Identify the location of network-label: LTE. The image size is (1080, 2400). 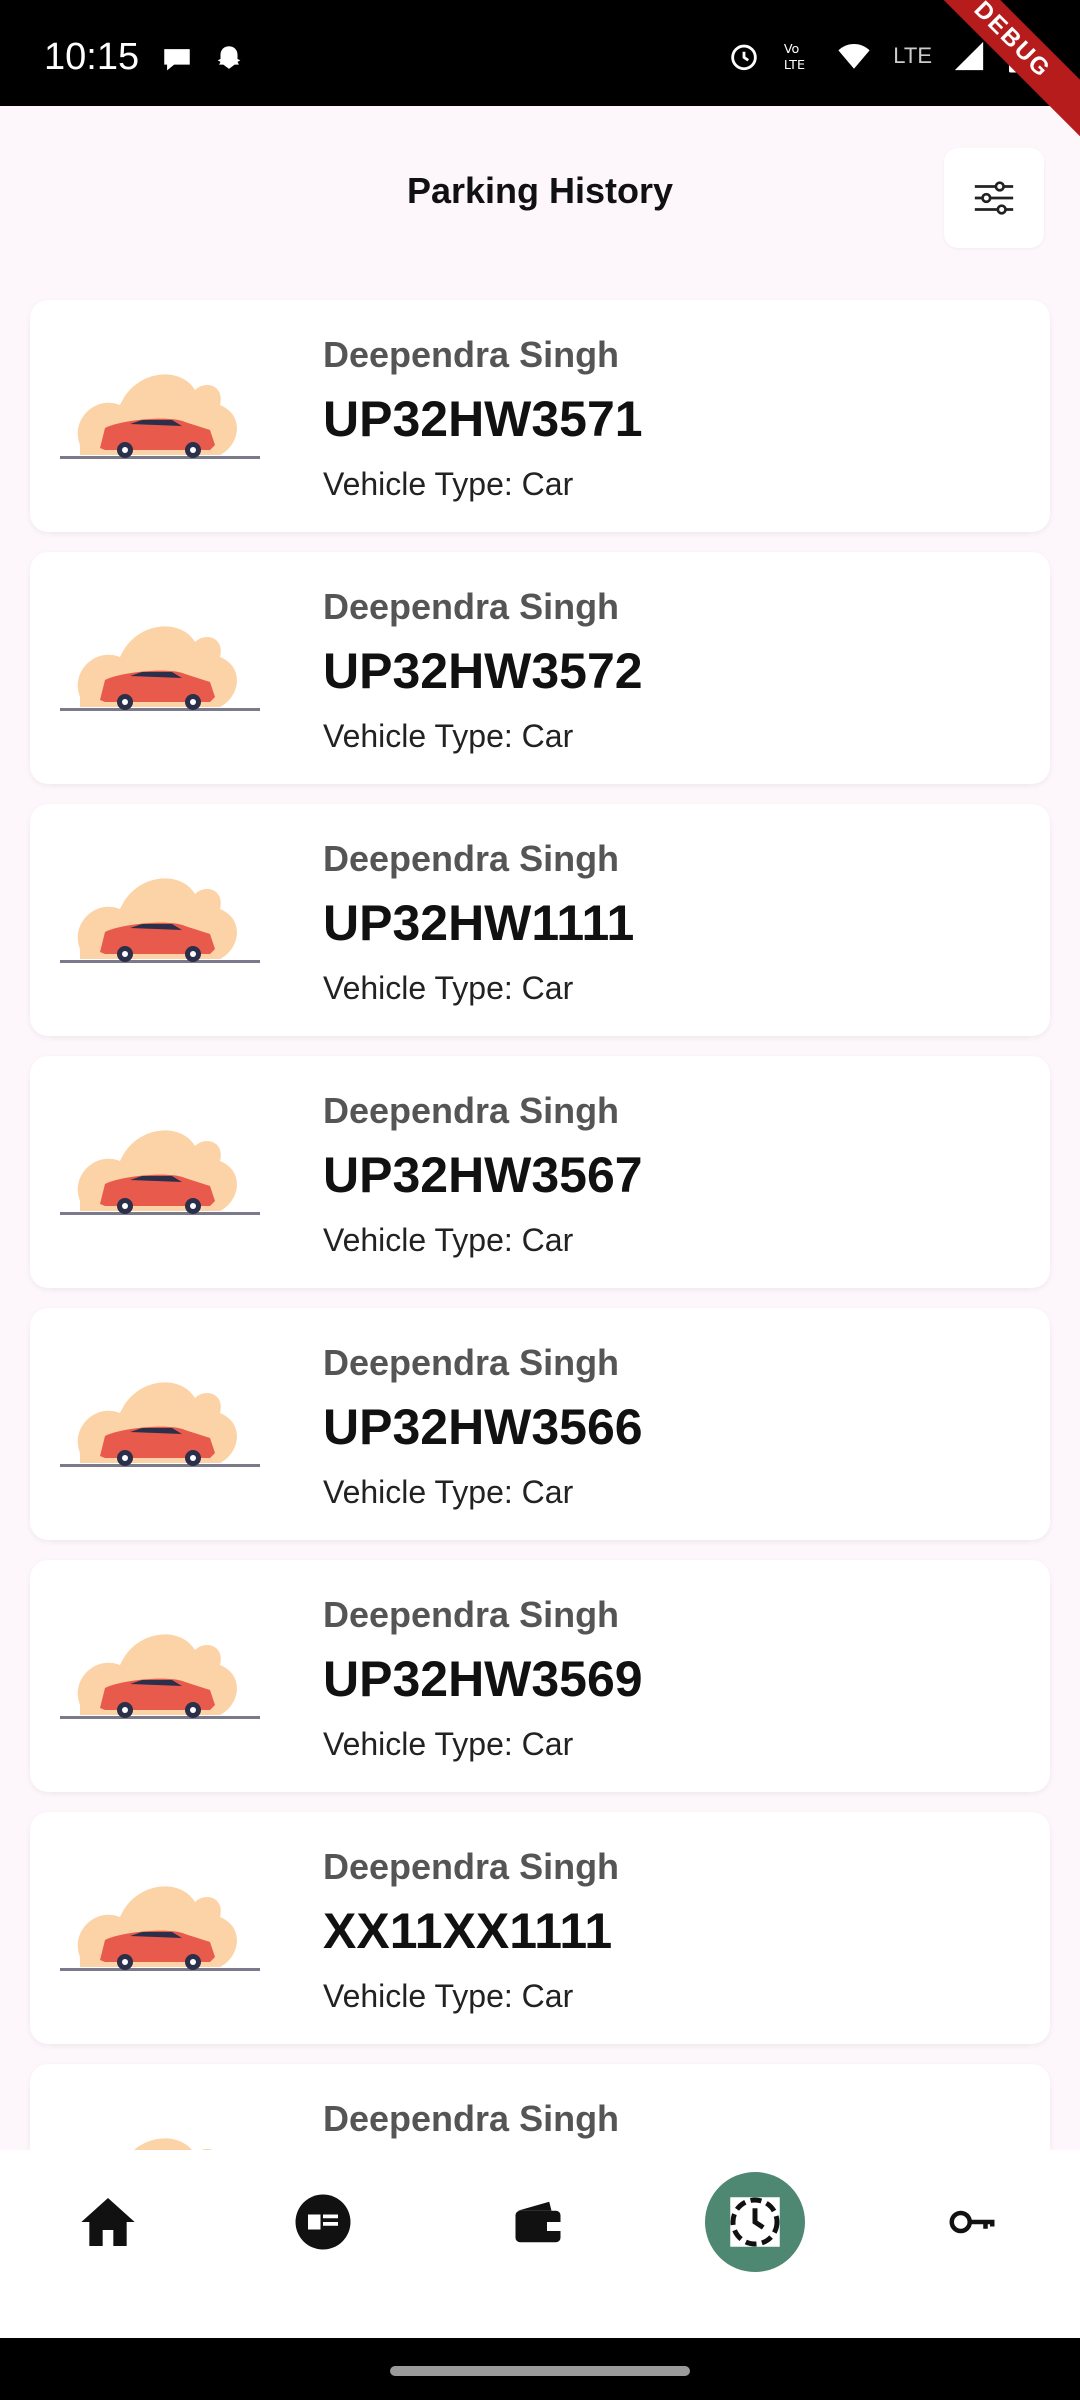
(912, 55).